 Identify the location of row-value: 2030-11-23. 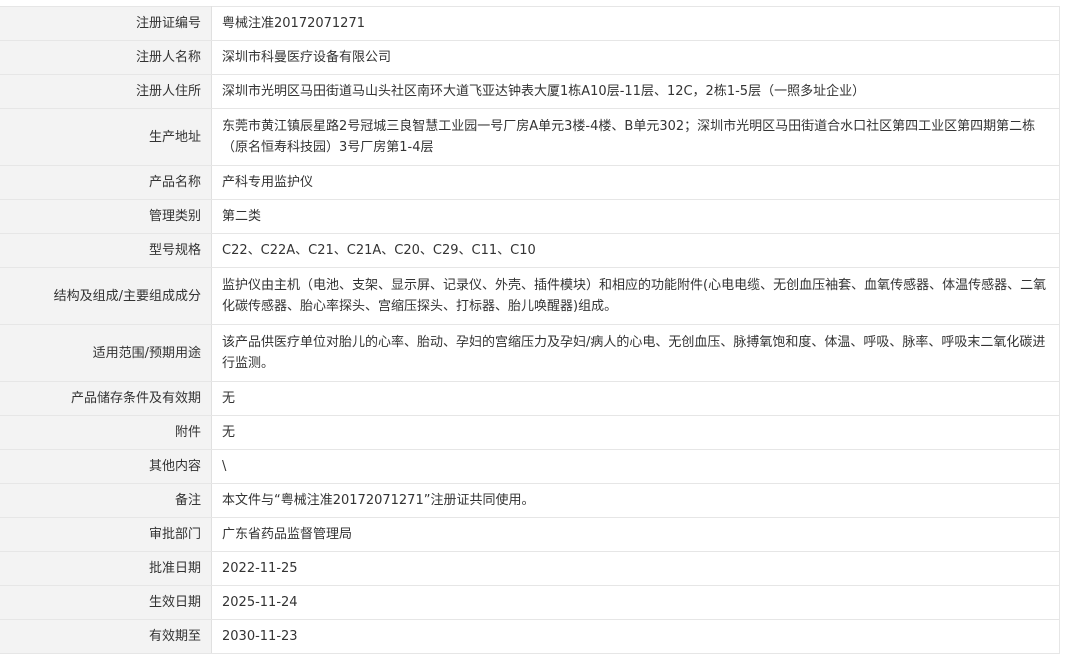
(635, 636).